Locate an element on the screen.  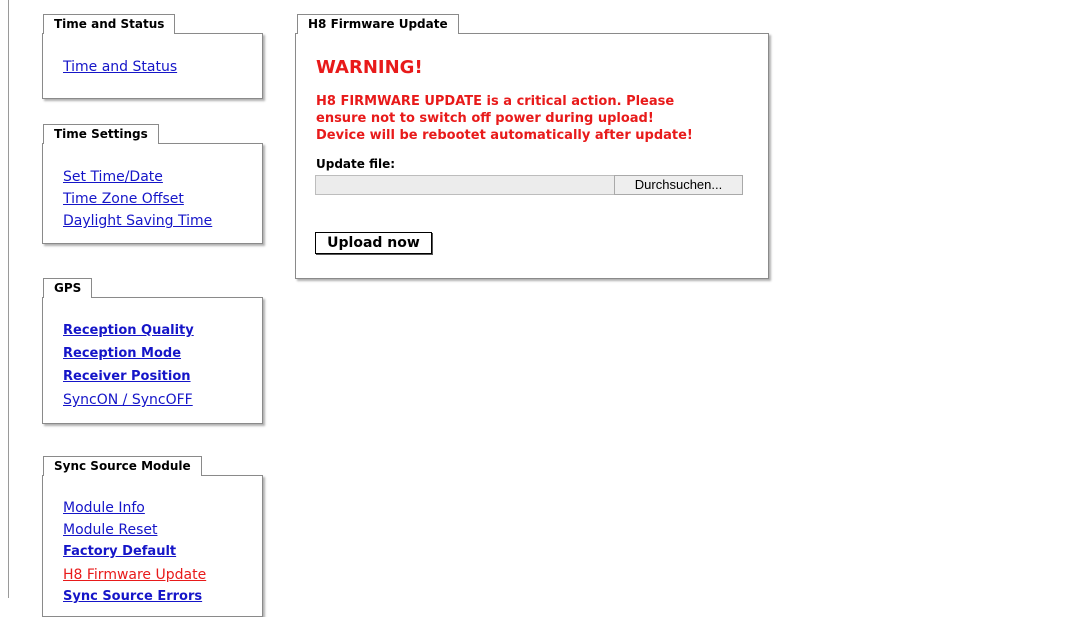
link-daylight-saving-time: Daylight Saving Time is located at coordinates (137, 221).